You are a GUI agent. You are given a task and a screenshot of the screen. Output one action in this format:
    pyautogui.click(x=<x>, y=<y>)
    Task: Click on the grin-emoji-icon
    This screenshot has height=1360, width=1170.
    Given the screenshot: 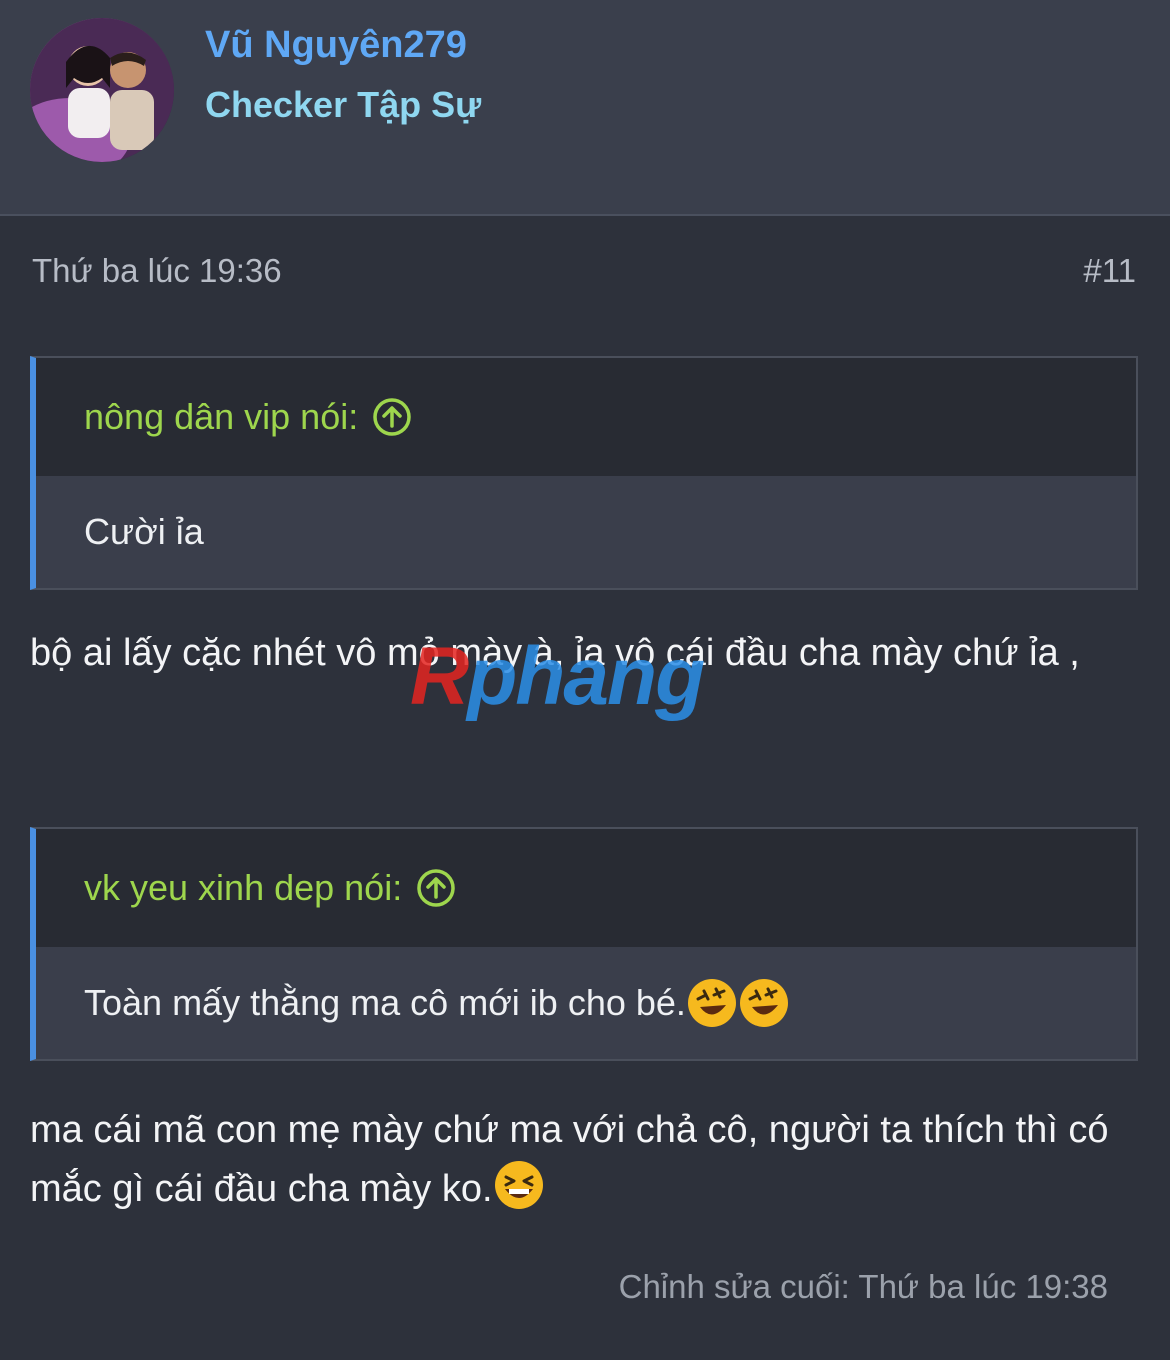 What is the action you would take?
    pyautogui.click(x=518, y=1185)
    